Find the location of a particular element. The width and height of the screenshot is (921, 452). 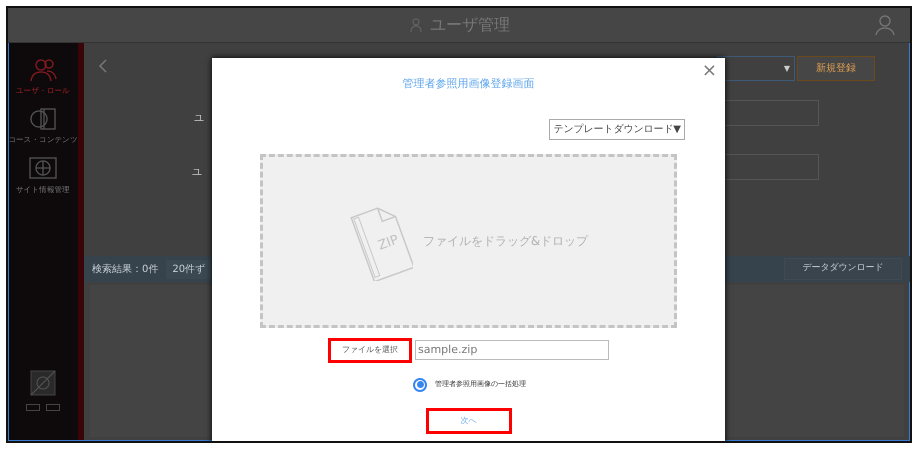

file-name-field: sample.zip is located at coordinates (512, 350).